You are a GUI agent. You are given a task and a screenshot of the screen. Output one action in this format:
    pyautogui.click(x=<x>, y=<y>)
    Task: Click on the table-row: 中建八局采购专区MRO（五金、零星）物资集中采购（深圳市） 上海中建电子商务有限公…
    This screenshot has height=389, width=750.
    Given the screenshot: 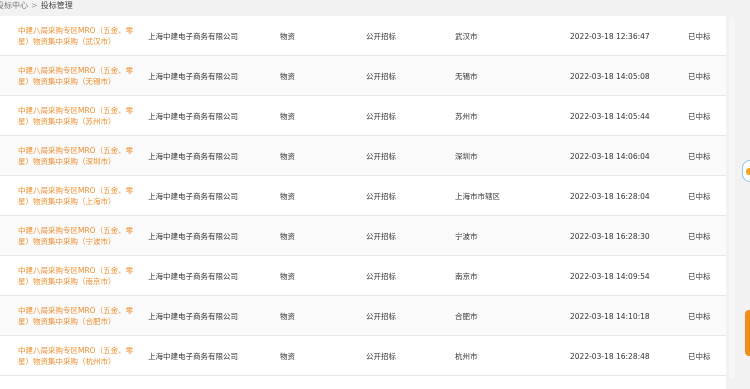 What is the action you would take?
    pyautogui.click(x=363, y=156)
    